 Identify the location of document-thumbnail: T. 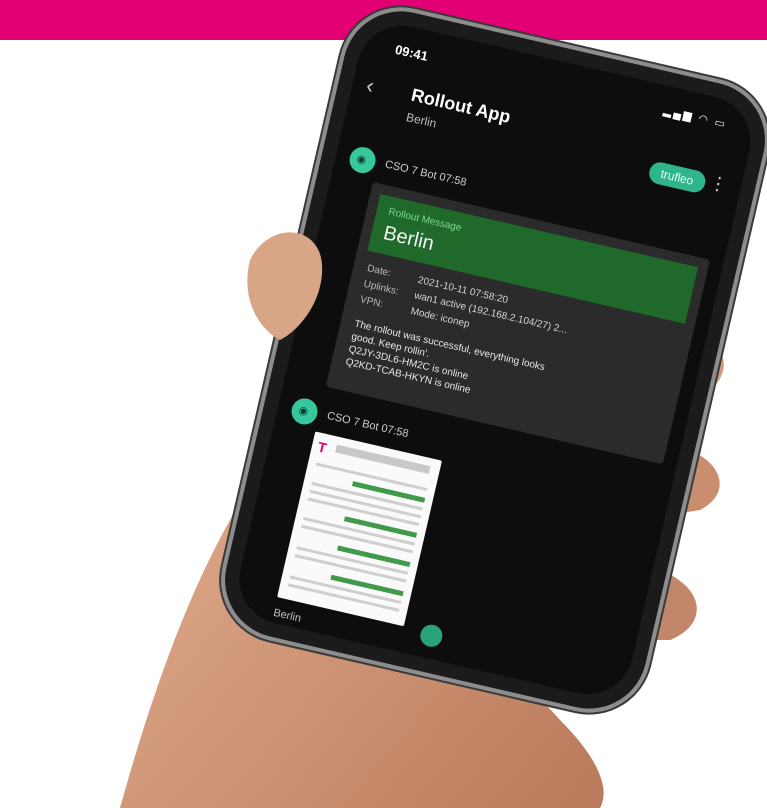
(359, 529).